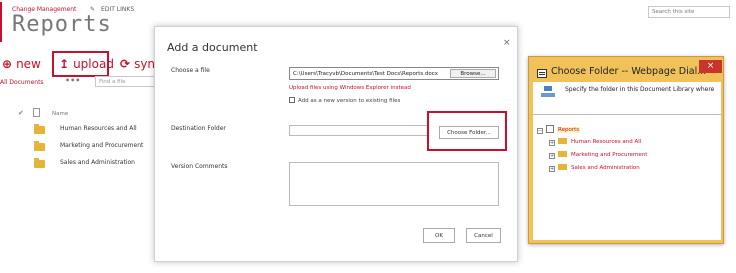 This screenshot has width=736, height=273. Describe the element at coordinates (627, 114) in the screenshot. I see `divider` at that location.